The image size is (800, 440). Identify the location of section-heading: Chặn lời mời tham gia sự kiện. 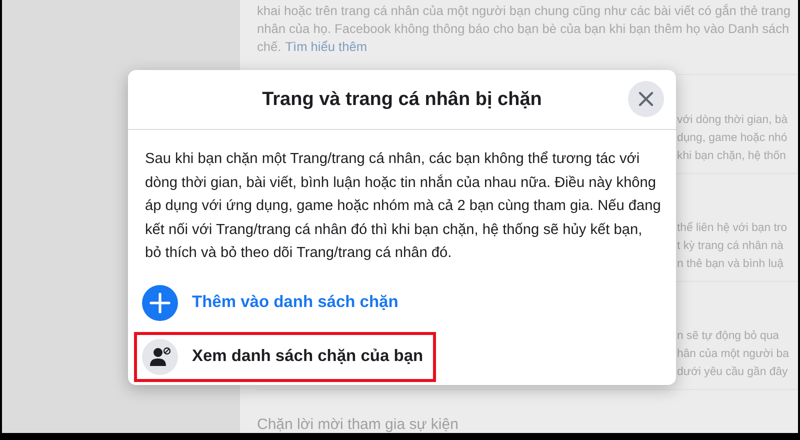
(358, 424).